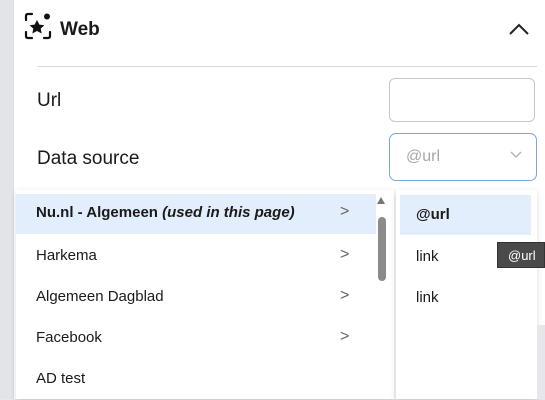 Image resolution: width=545 pixels, height=400 pixels. What do you see at coordinates (465, 298) in the screenshot?
I see `field-option-link: link` at bounding box center [465, 298].